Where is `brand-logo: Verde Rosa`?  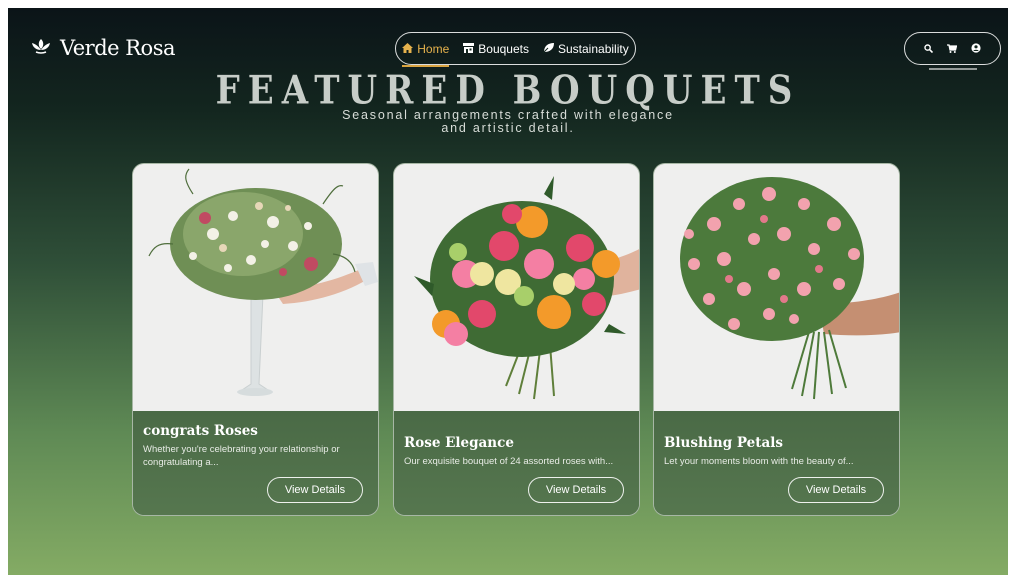 brand-logo: Verde Rosa is located at coordinates (103, 48).